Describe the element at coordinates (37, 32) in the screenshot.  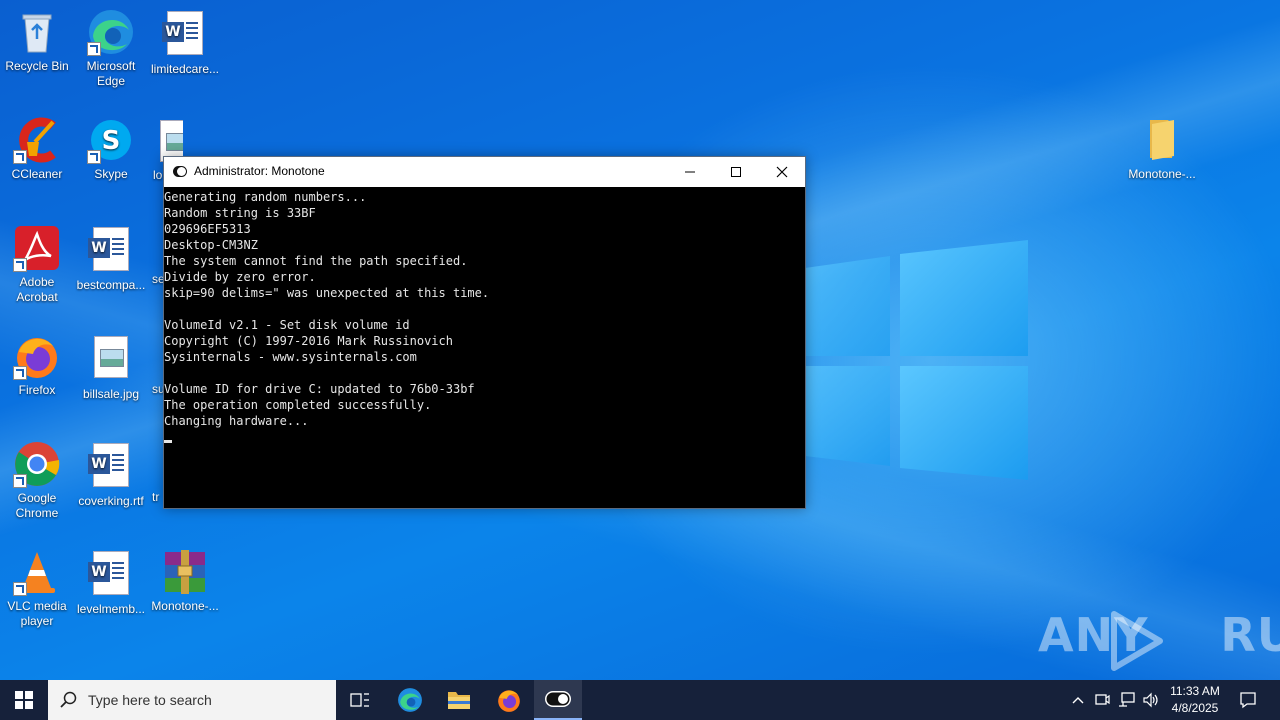
I see `recycle-bin-icon` at that location.